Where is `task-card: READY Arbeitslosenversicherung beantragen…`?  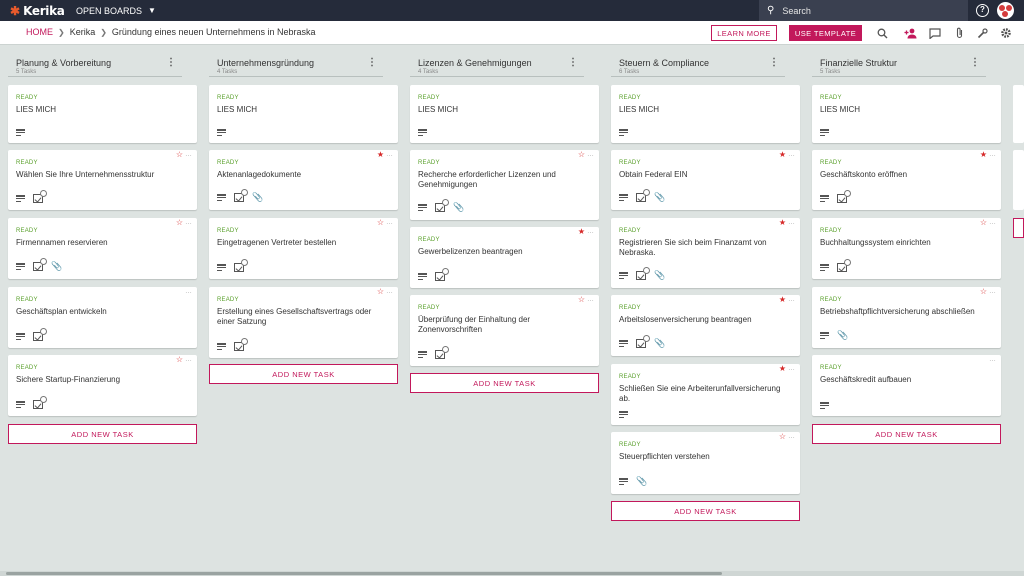 task-card: READY Arbeitslosenversicherung beantragen… is located at coordinates (705, 325).